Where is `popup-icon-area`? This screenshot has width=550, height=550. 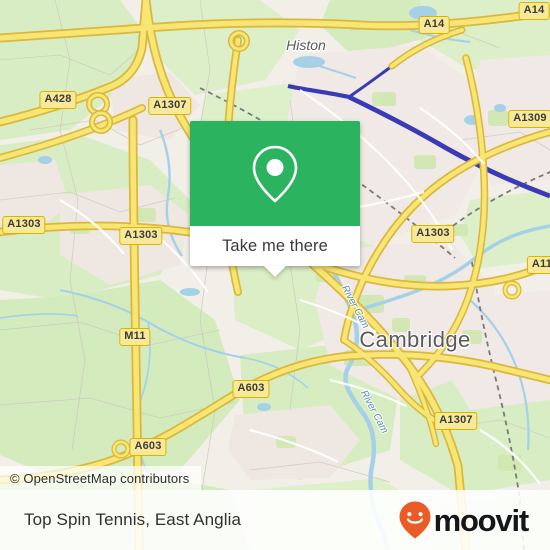
popup-icon-area is located at coordinates (275, 173).